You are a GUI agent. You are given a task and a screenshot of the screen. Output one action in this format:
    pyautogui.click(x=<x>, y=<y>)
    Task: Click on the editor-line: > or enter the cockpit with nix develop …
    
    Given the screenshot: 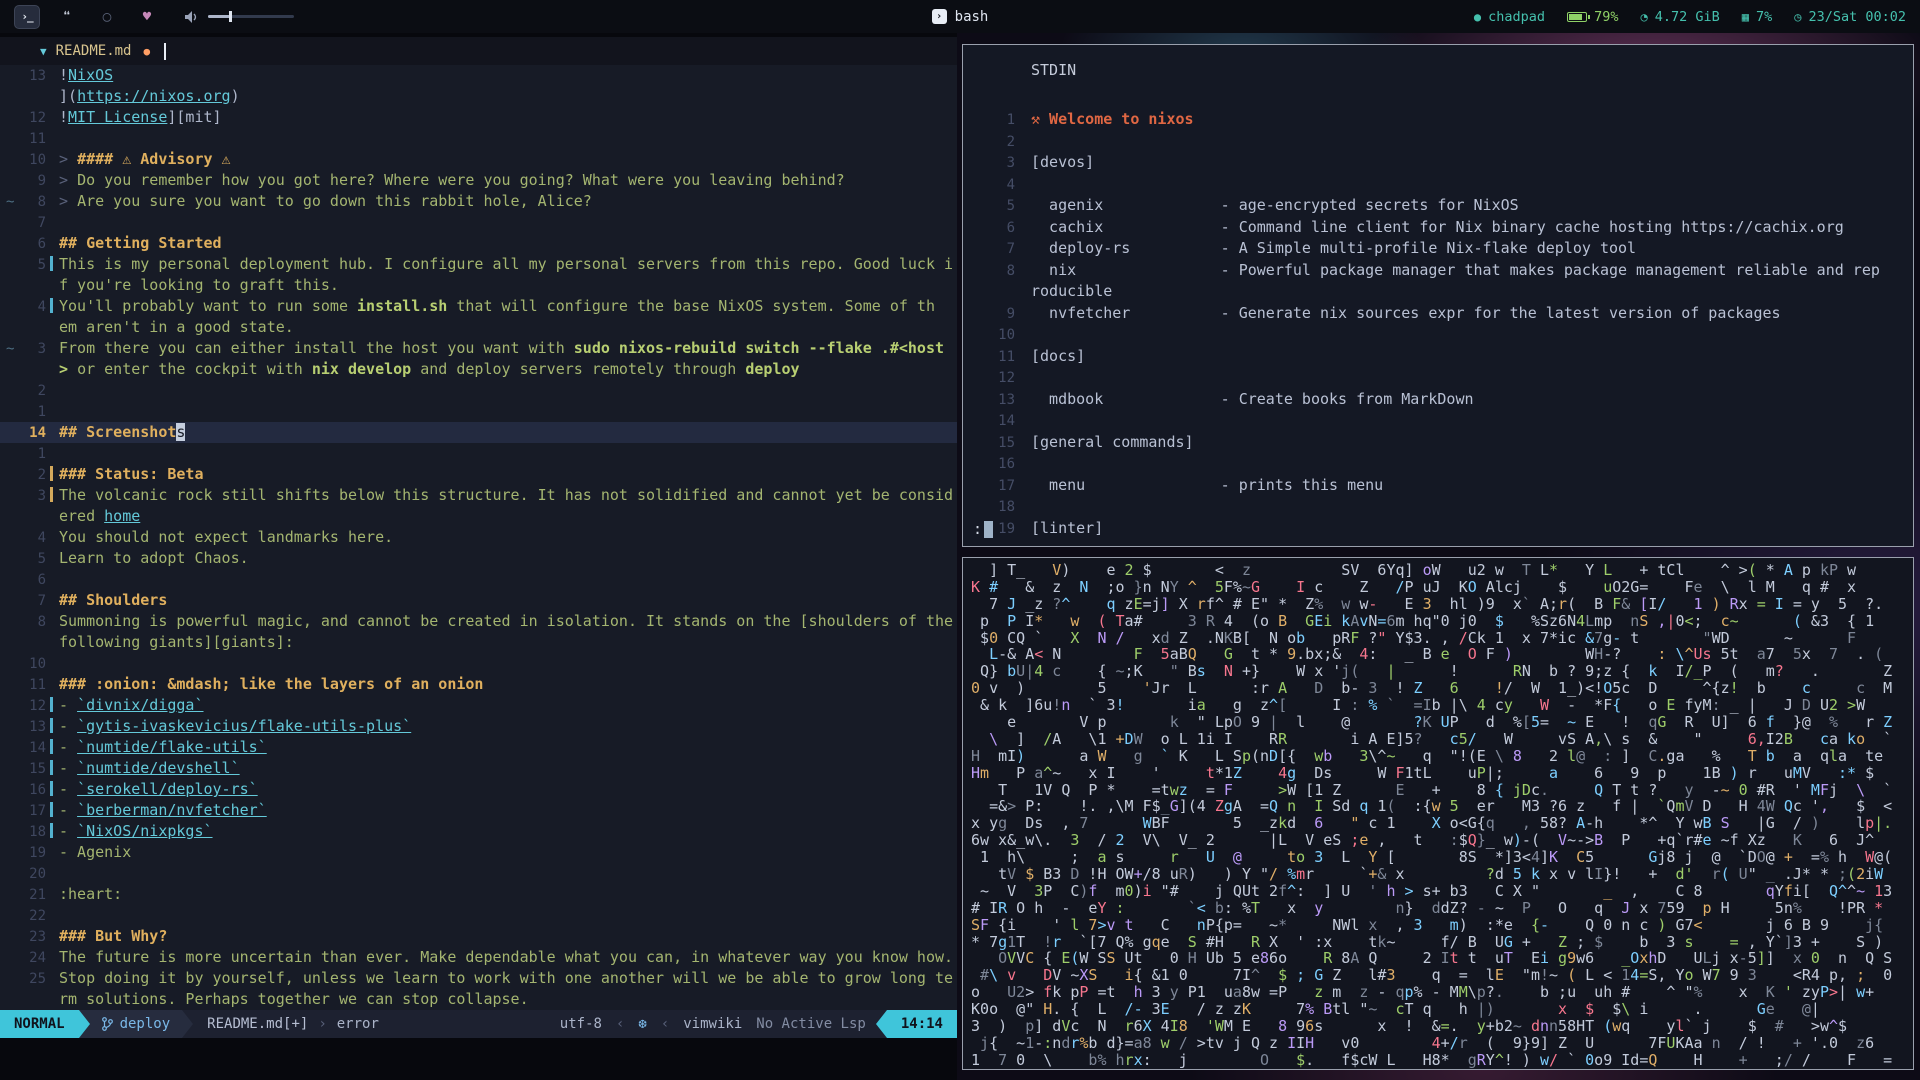 What is the action you would take?
    pyautogui.click(x=478, y=369)
    